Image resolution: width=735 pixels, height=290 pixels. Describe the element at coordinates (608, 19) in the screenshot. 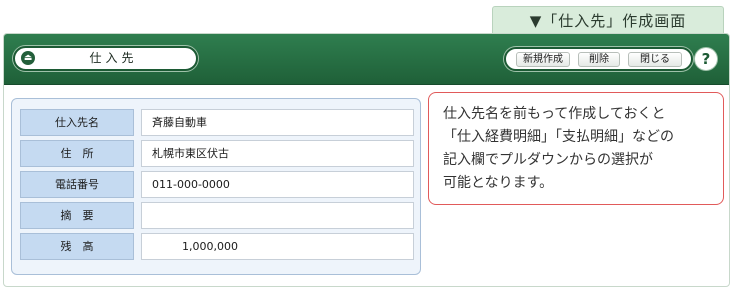

I see `section-tab: ▼「仕入先」作成画面` at that location.